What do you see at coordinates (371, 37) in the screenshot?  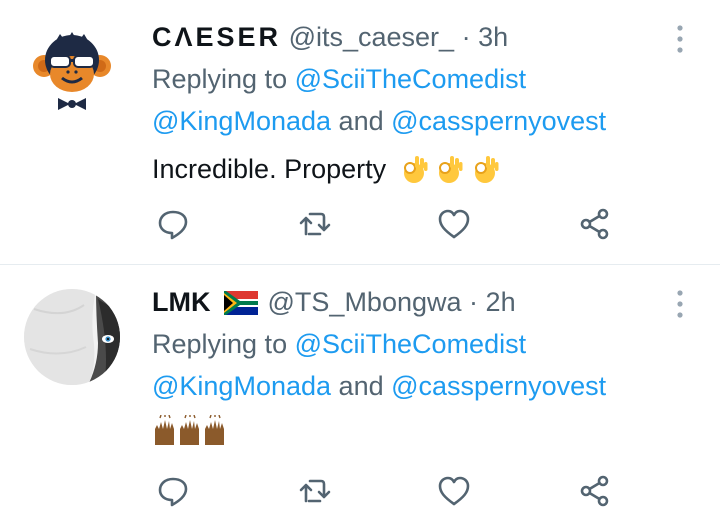 I see `user-handle: @its_caeser_` at bounding box center [371, 37].